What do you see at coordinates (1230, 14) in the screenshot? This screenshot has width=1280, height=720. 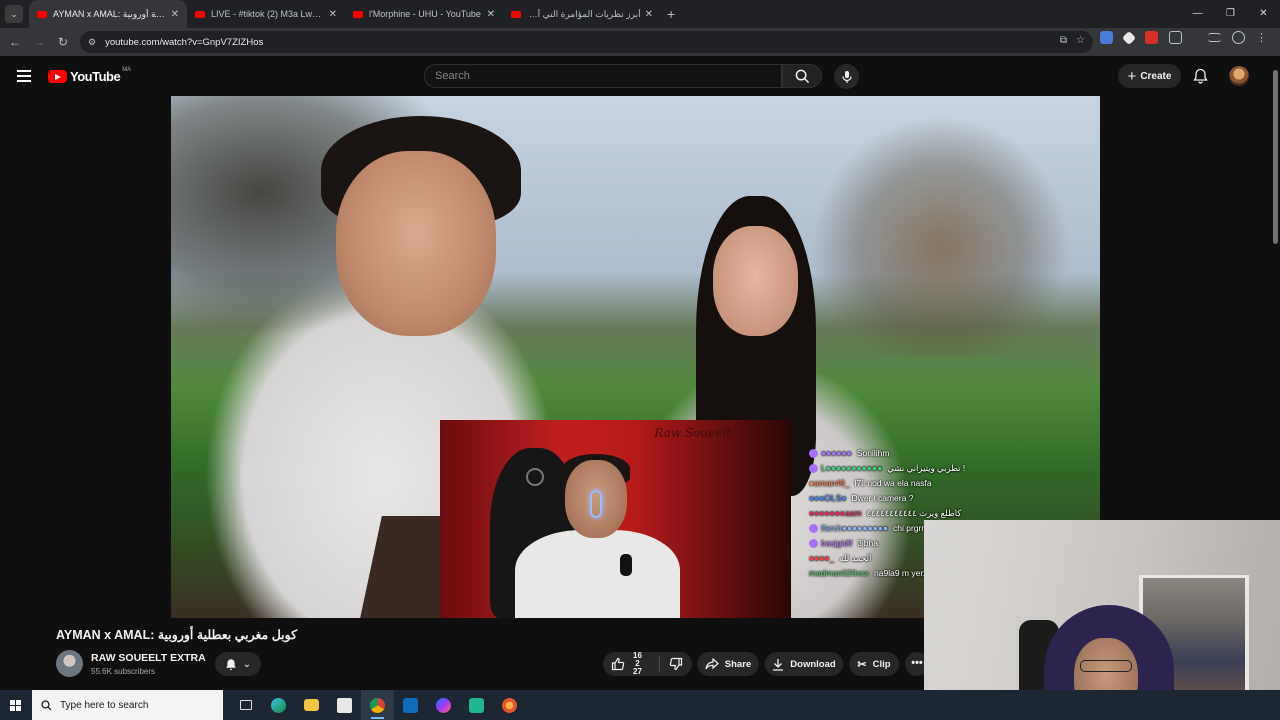 I see `restore-icon: ❐` at bounding box center [1230, 14].